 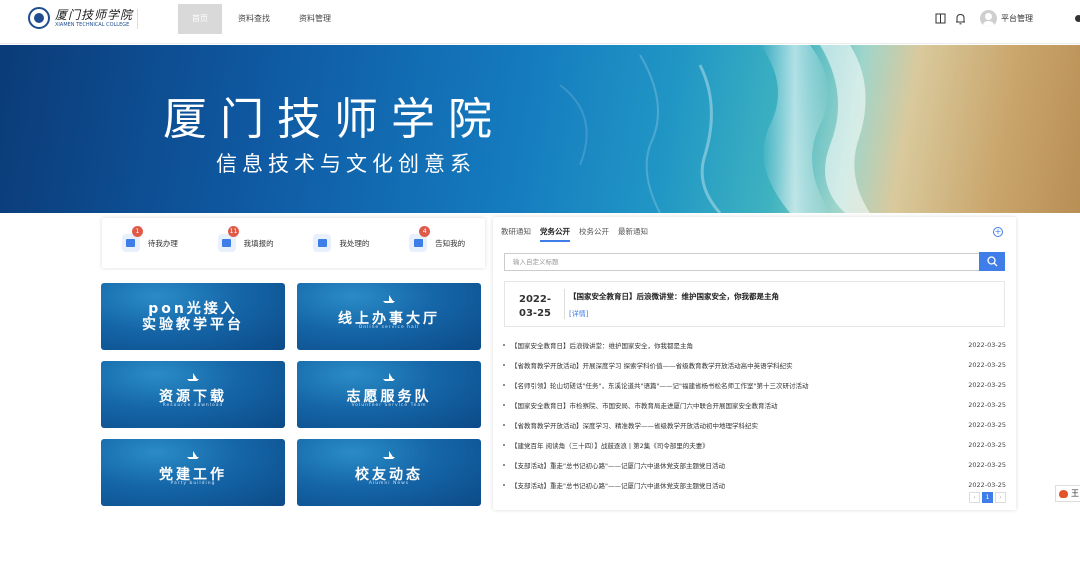 What do you see at coordinates (450, 243) in the screenshot?
I see `task-label: 告知我的` at bounding box center [450, 243].